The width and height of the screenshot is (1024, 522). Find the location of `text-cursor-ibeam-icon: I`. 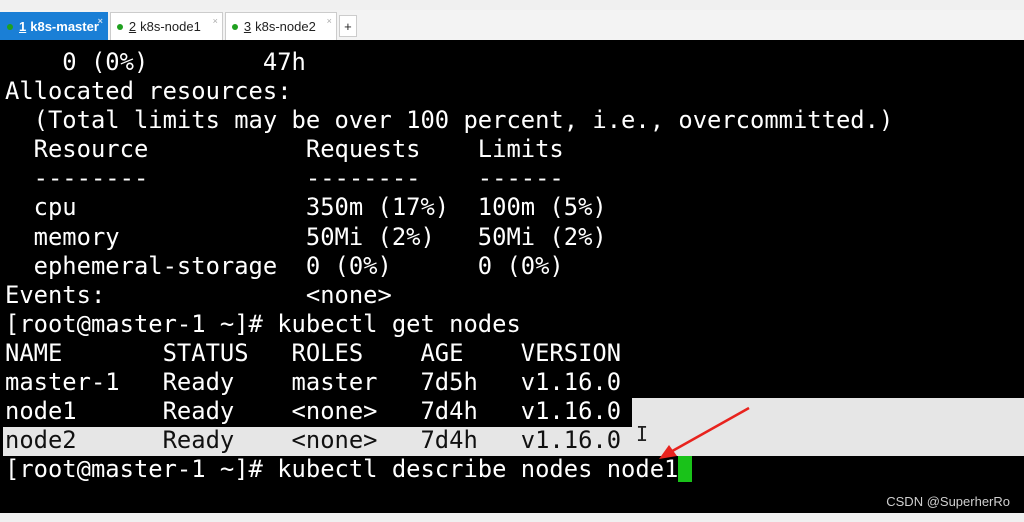

text-cursor-ibeam-icon: I is located at coordinates (642, 434).